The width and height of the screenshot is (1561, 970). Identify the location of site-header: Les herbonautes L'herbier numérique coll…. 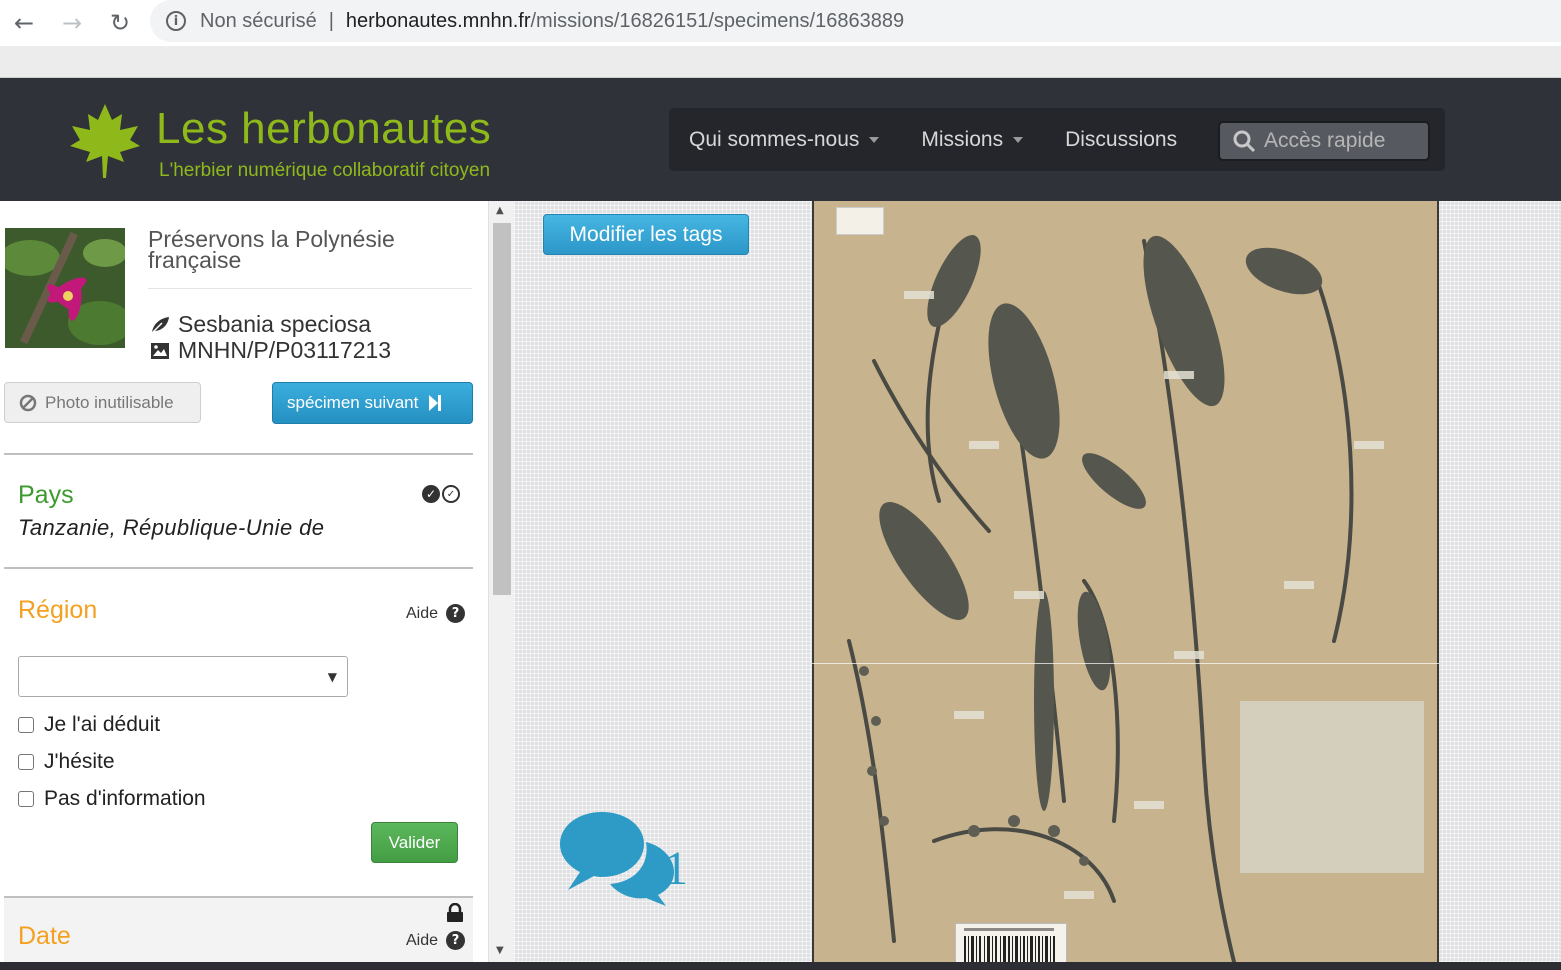
(780, 139).